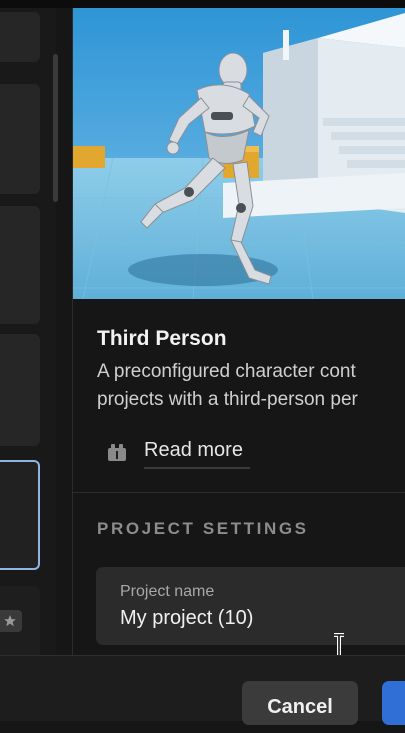 This screenshot has height=733, width=405. I want to click on template-list, so click(29, 333).